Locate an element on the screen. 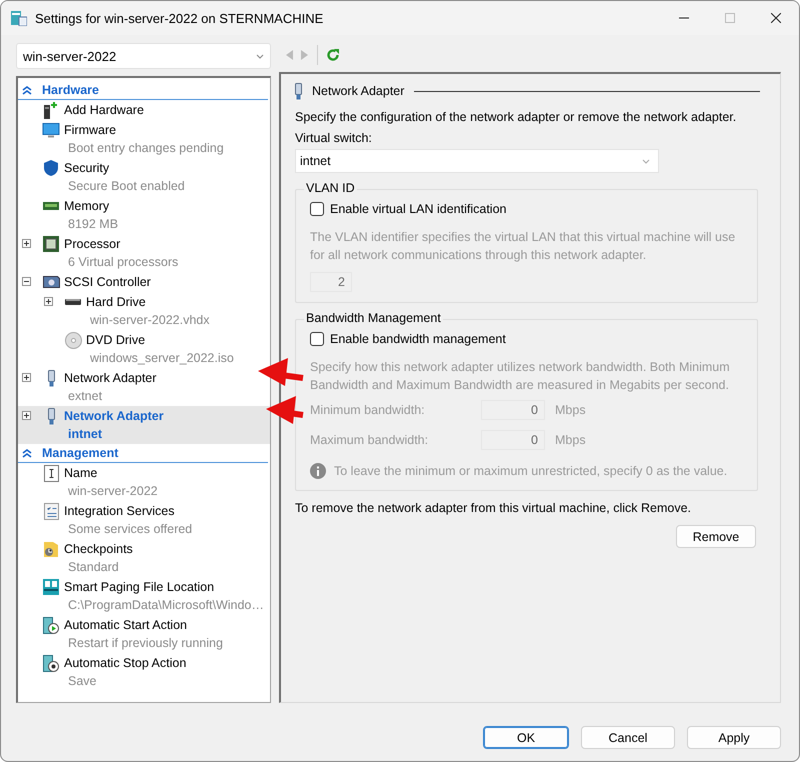  item-detail: Secure Boot enabled is located at coordinates (126, 186).